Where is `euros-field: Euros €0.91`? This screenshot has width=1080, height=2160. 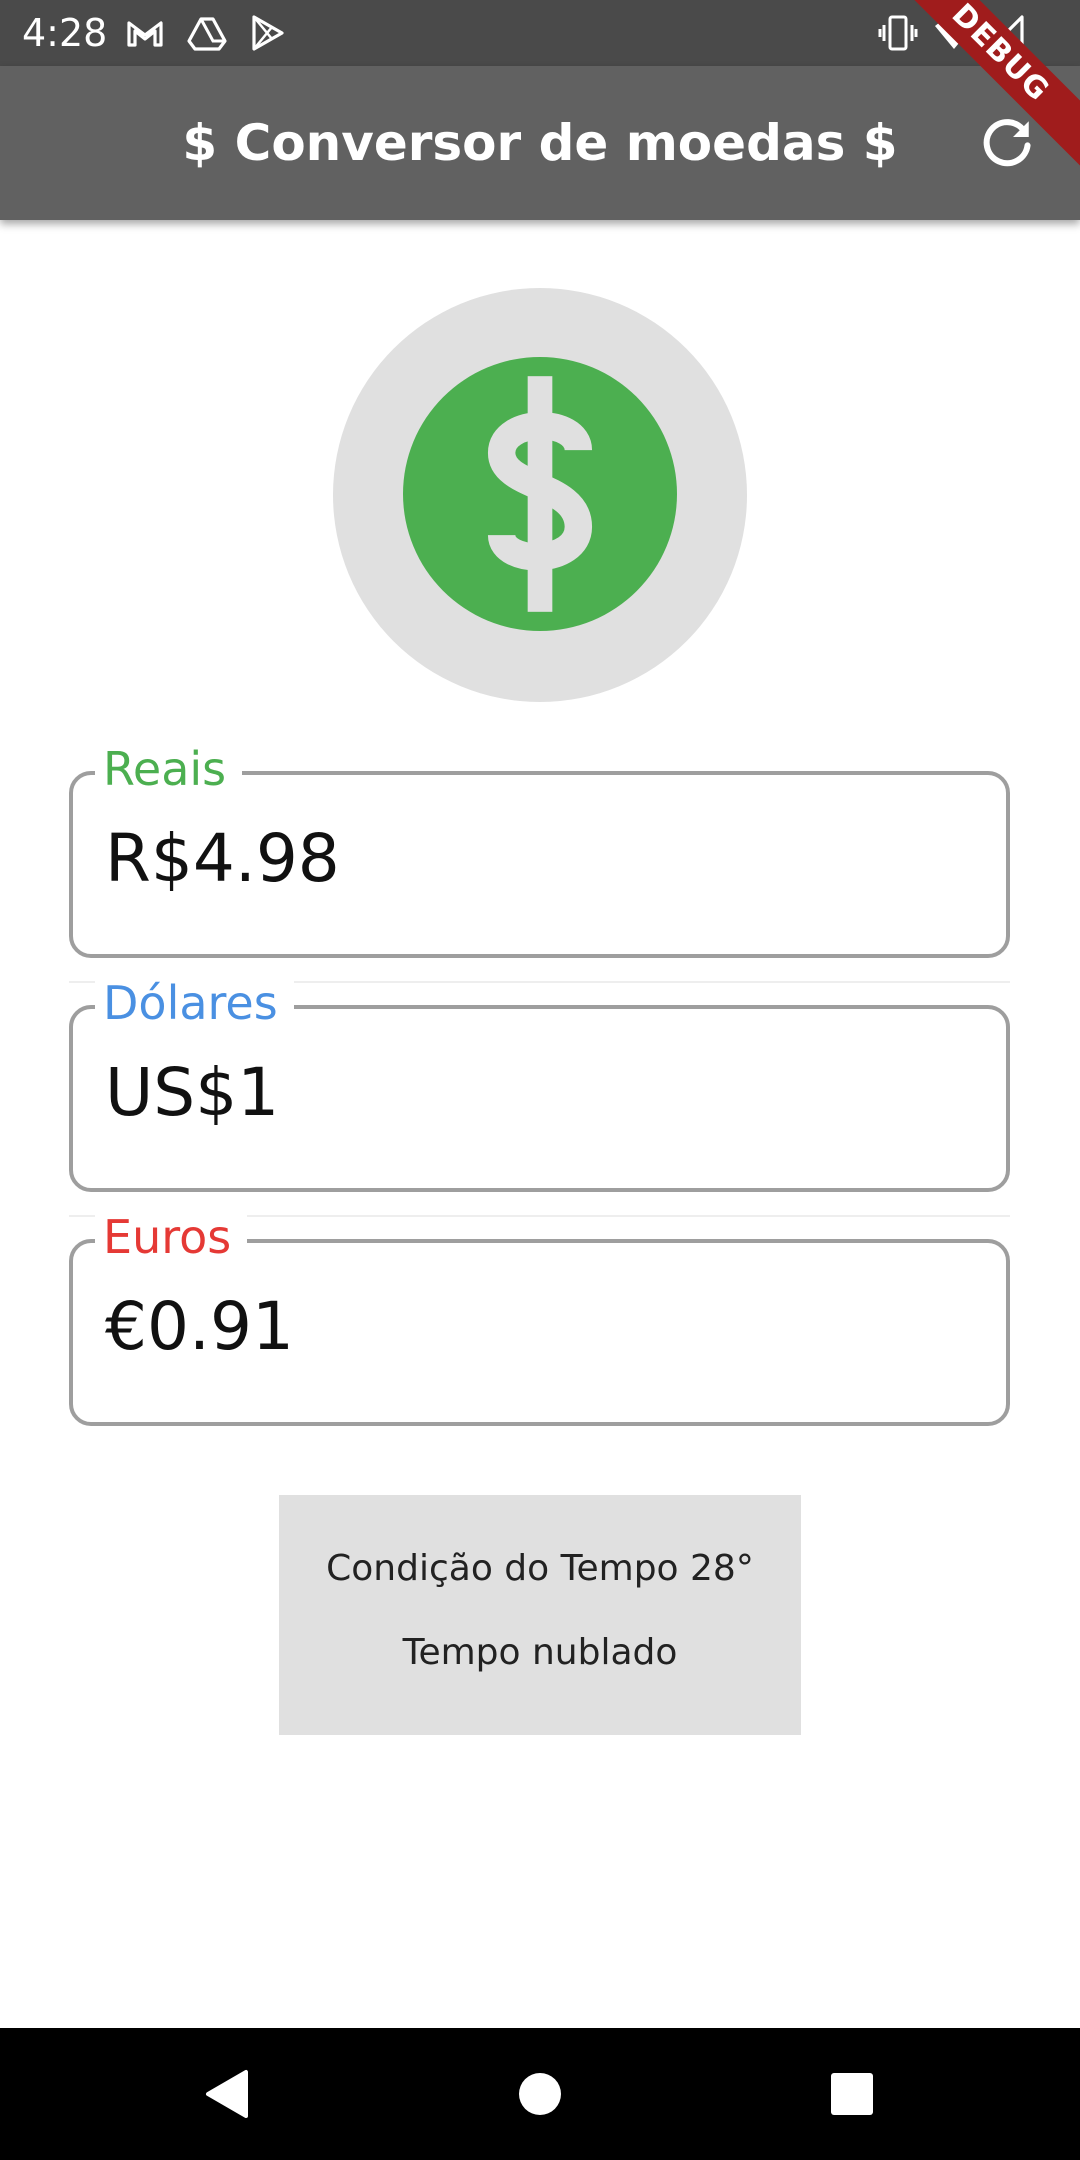 euros-field: Euros €0.91 is located at coordinates (539, 1317).